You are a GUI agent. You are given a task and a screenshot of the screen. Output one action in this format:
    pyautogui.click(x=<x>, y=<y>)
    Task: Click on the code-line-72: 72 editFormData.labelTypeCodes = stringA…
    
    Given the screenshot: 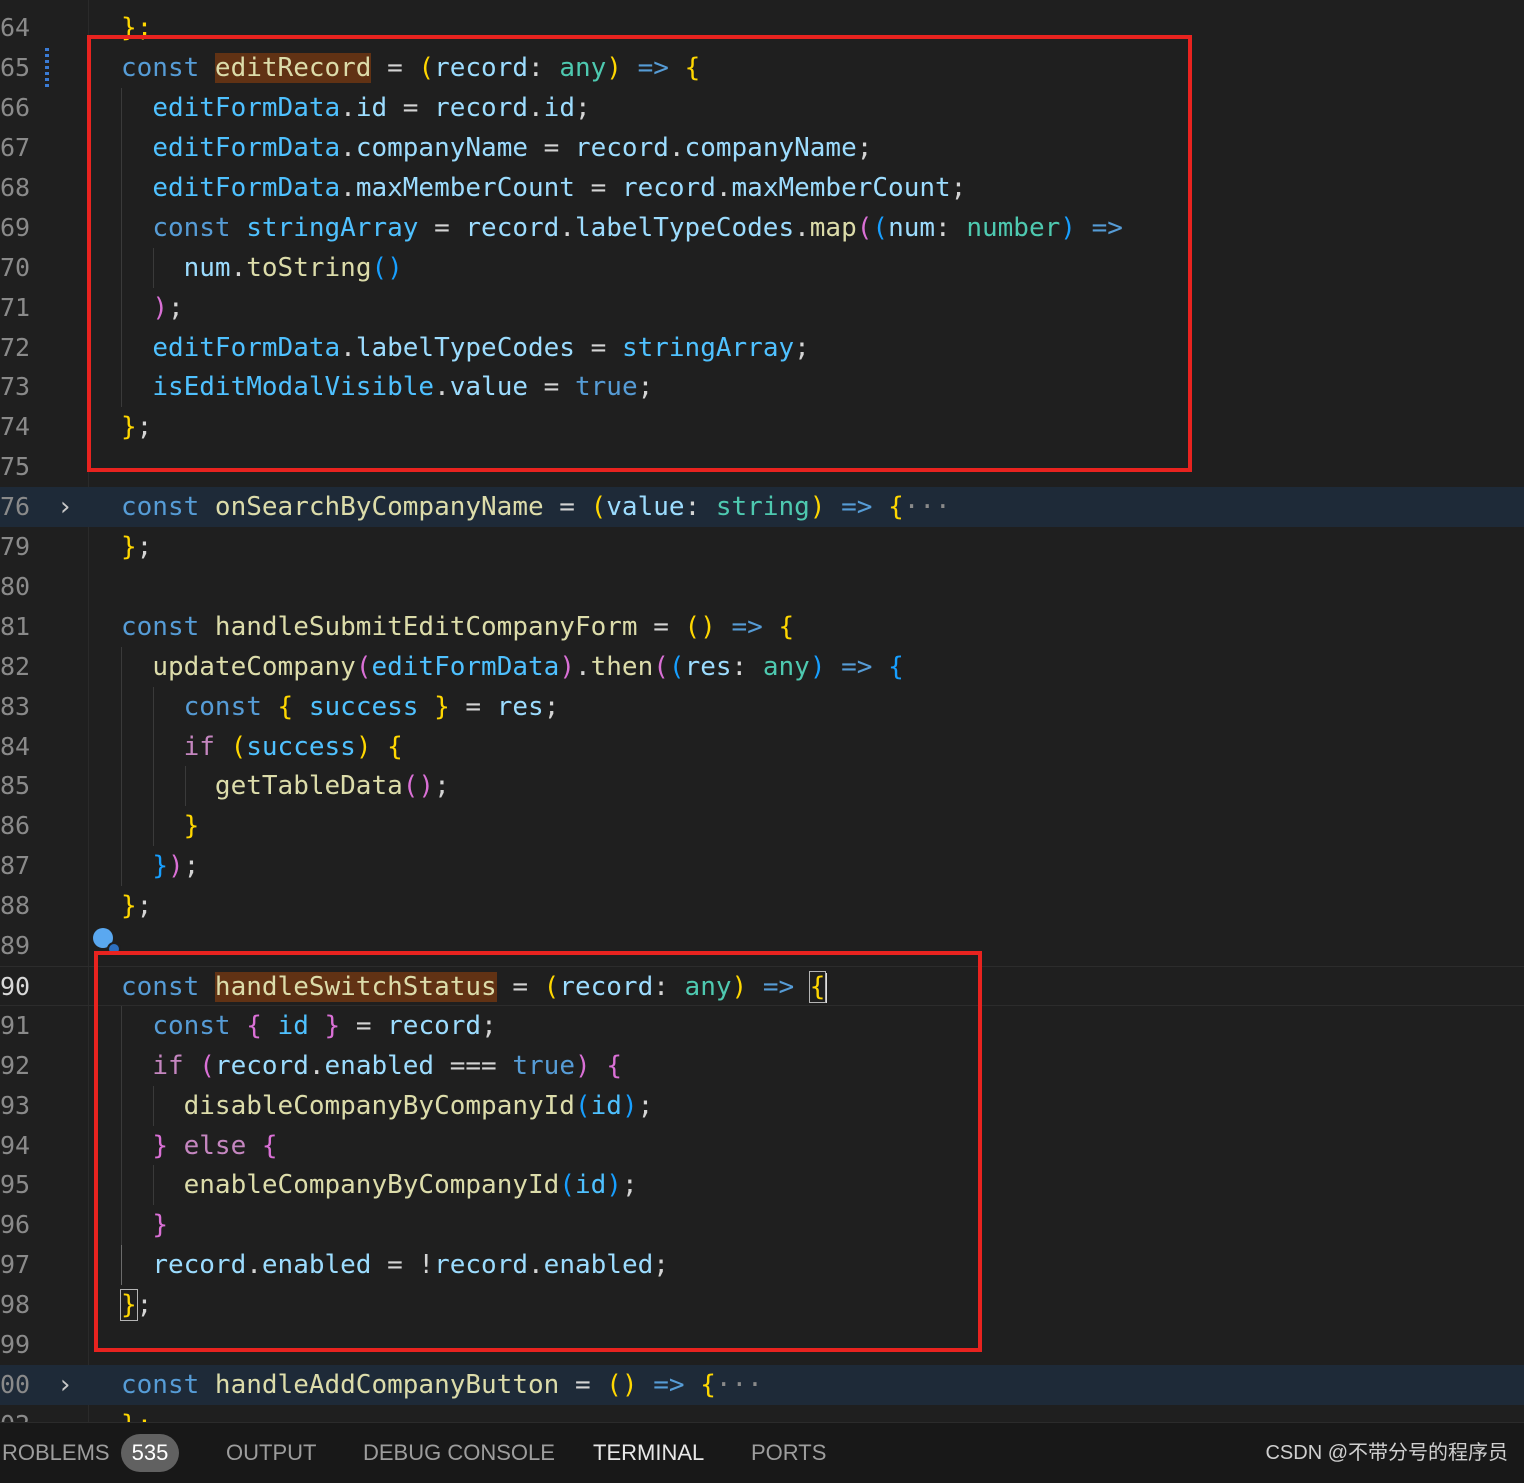 What is the action you would take?
    pyautogui.click(x=762, y=348)
    